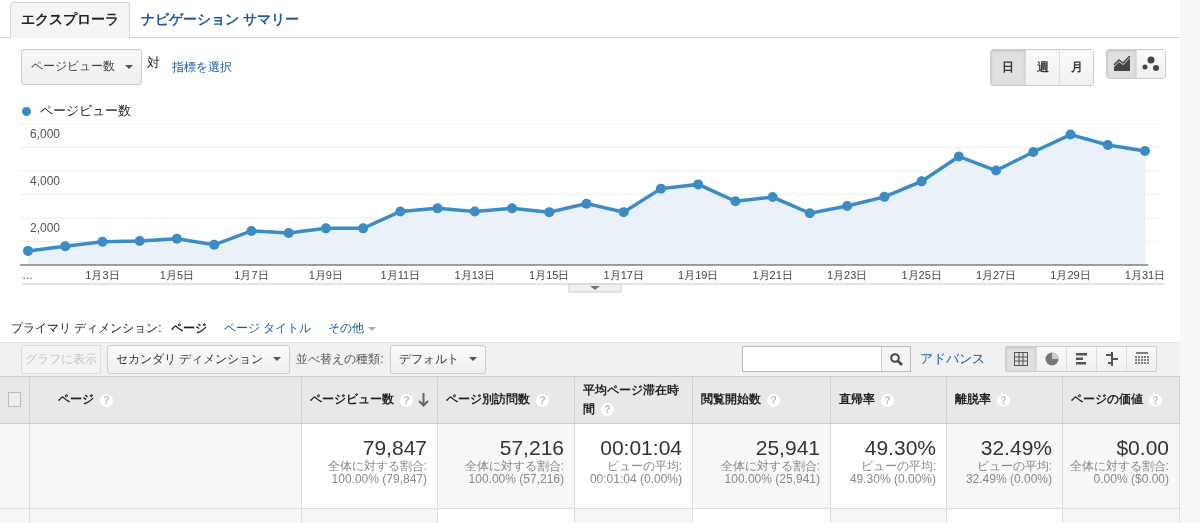 This screenshot has width=1200, height=523. I want to click on x-tick-label: 1月23日, so click(847, 274).